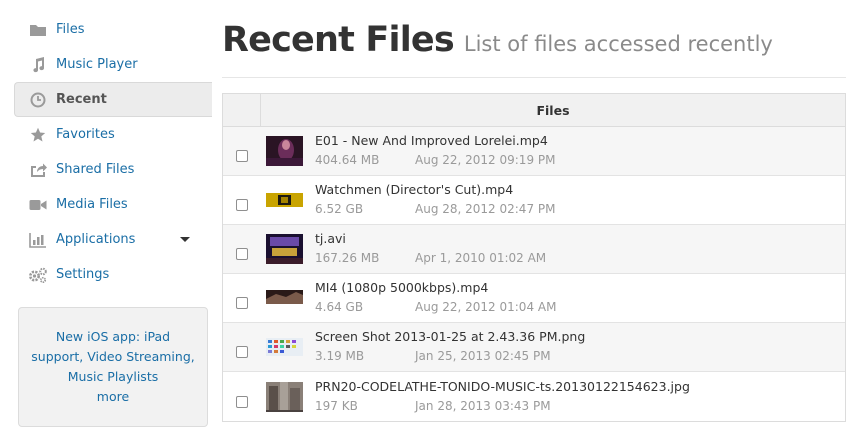 This screenshot has height=430, width=854. I want to click on file-name: tj.avi, so click(430, 239).